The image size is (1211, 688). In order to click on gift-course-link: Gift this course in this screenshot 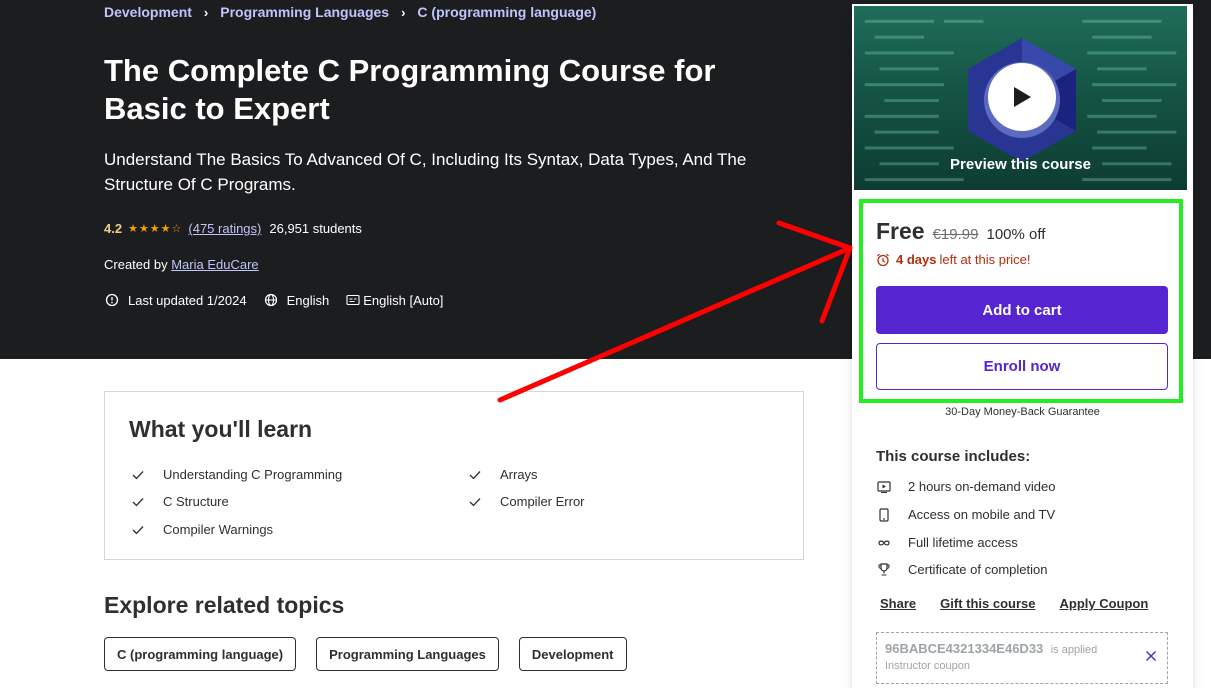, I will do `click(987, 603)`.